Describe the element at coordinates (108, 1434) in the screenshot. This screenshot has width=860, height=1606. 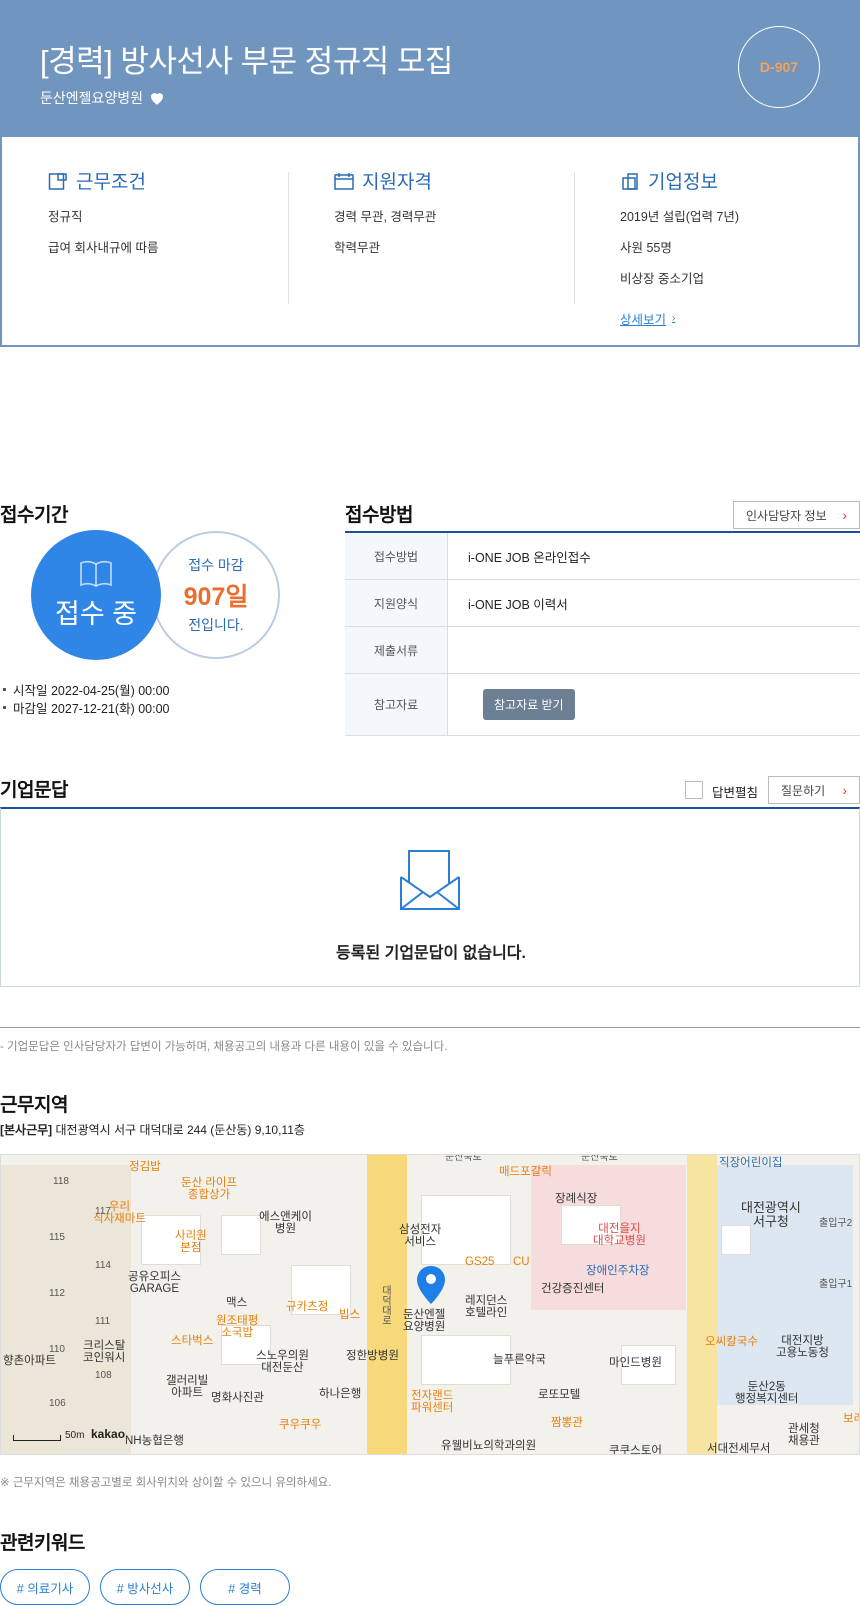
I see `map-brand-logo: kakao` at that location.